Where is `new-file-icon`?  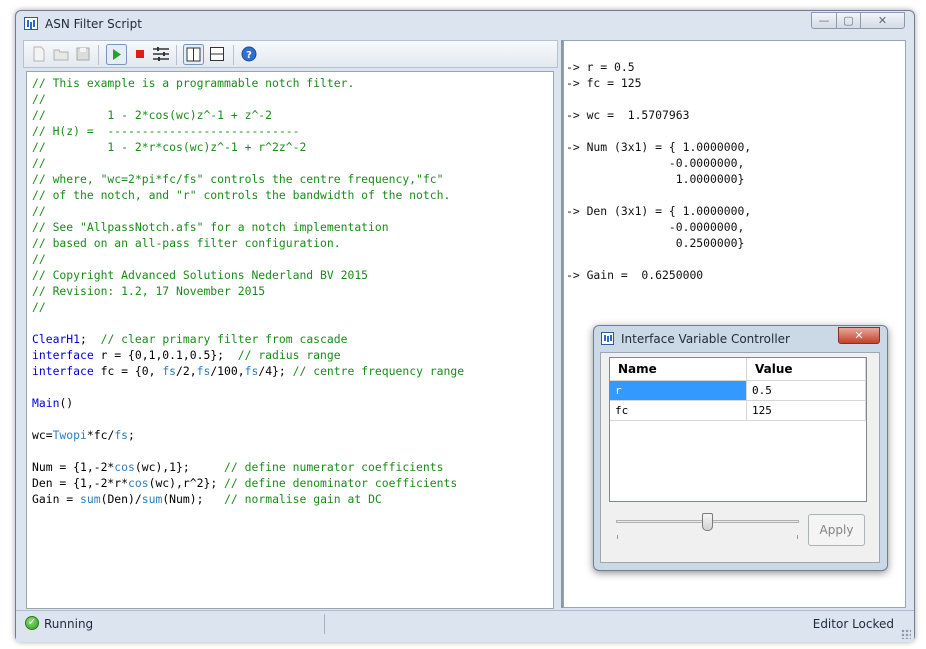 new-file-icon is located at coordinates (39, 54).